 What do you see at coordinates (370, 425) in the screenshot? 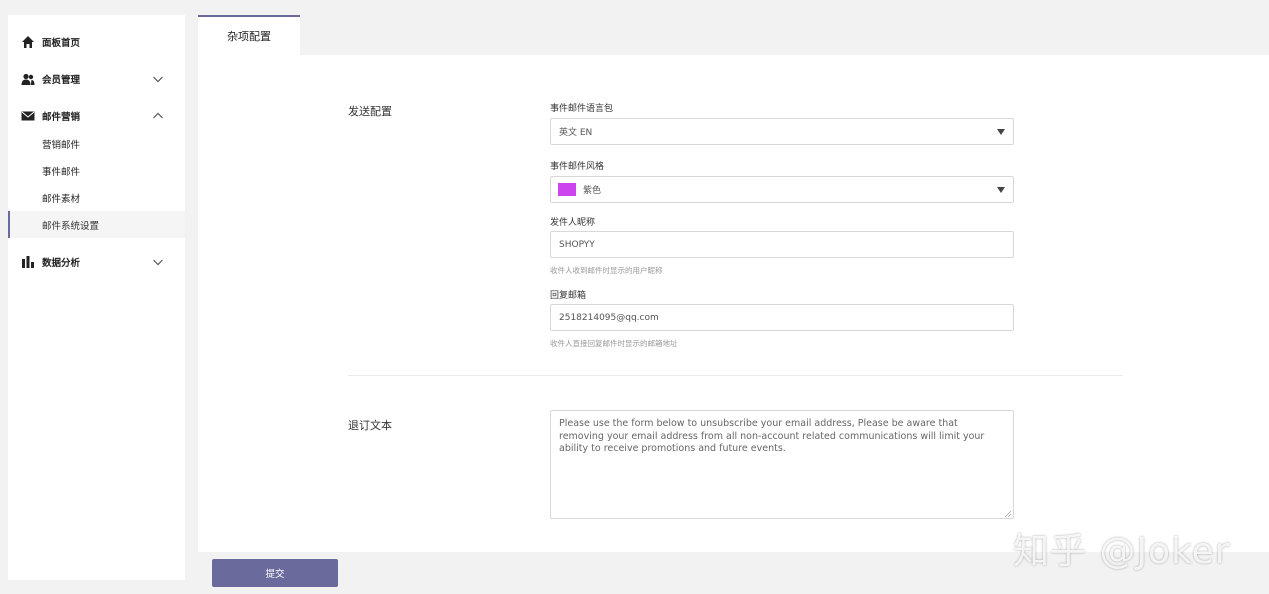
I see `section-title-unsubscribe: 退订文本` at bounding box center [370, 425].